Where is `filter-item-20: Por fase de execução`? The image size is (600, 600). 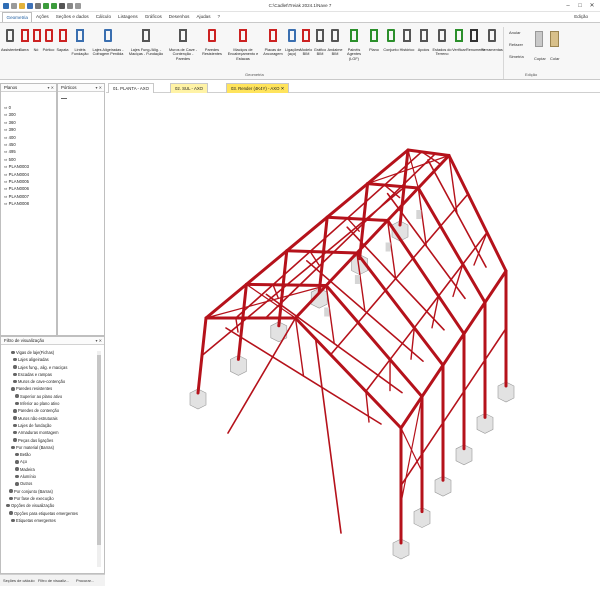 filter-item-20: Por fase de execução is located at coordinates (40, 498).